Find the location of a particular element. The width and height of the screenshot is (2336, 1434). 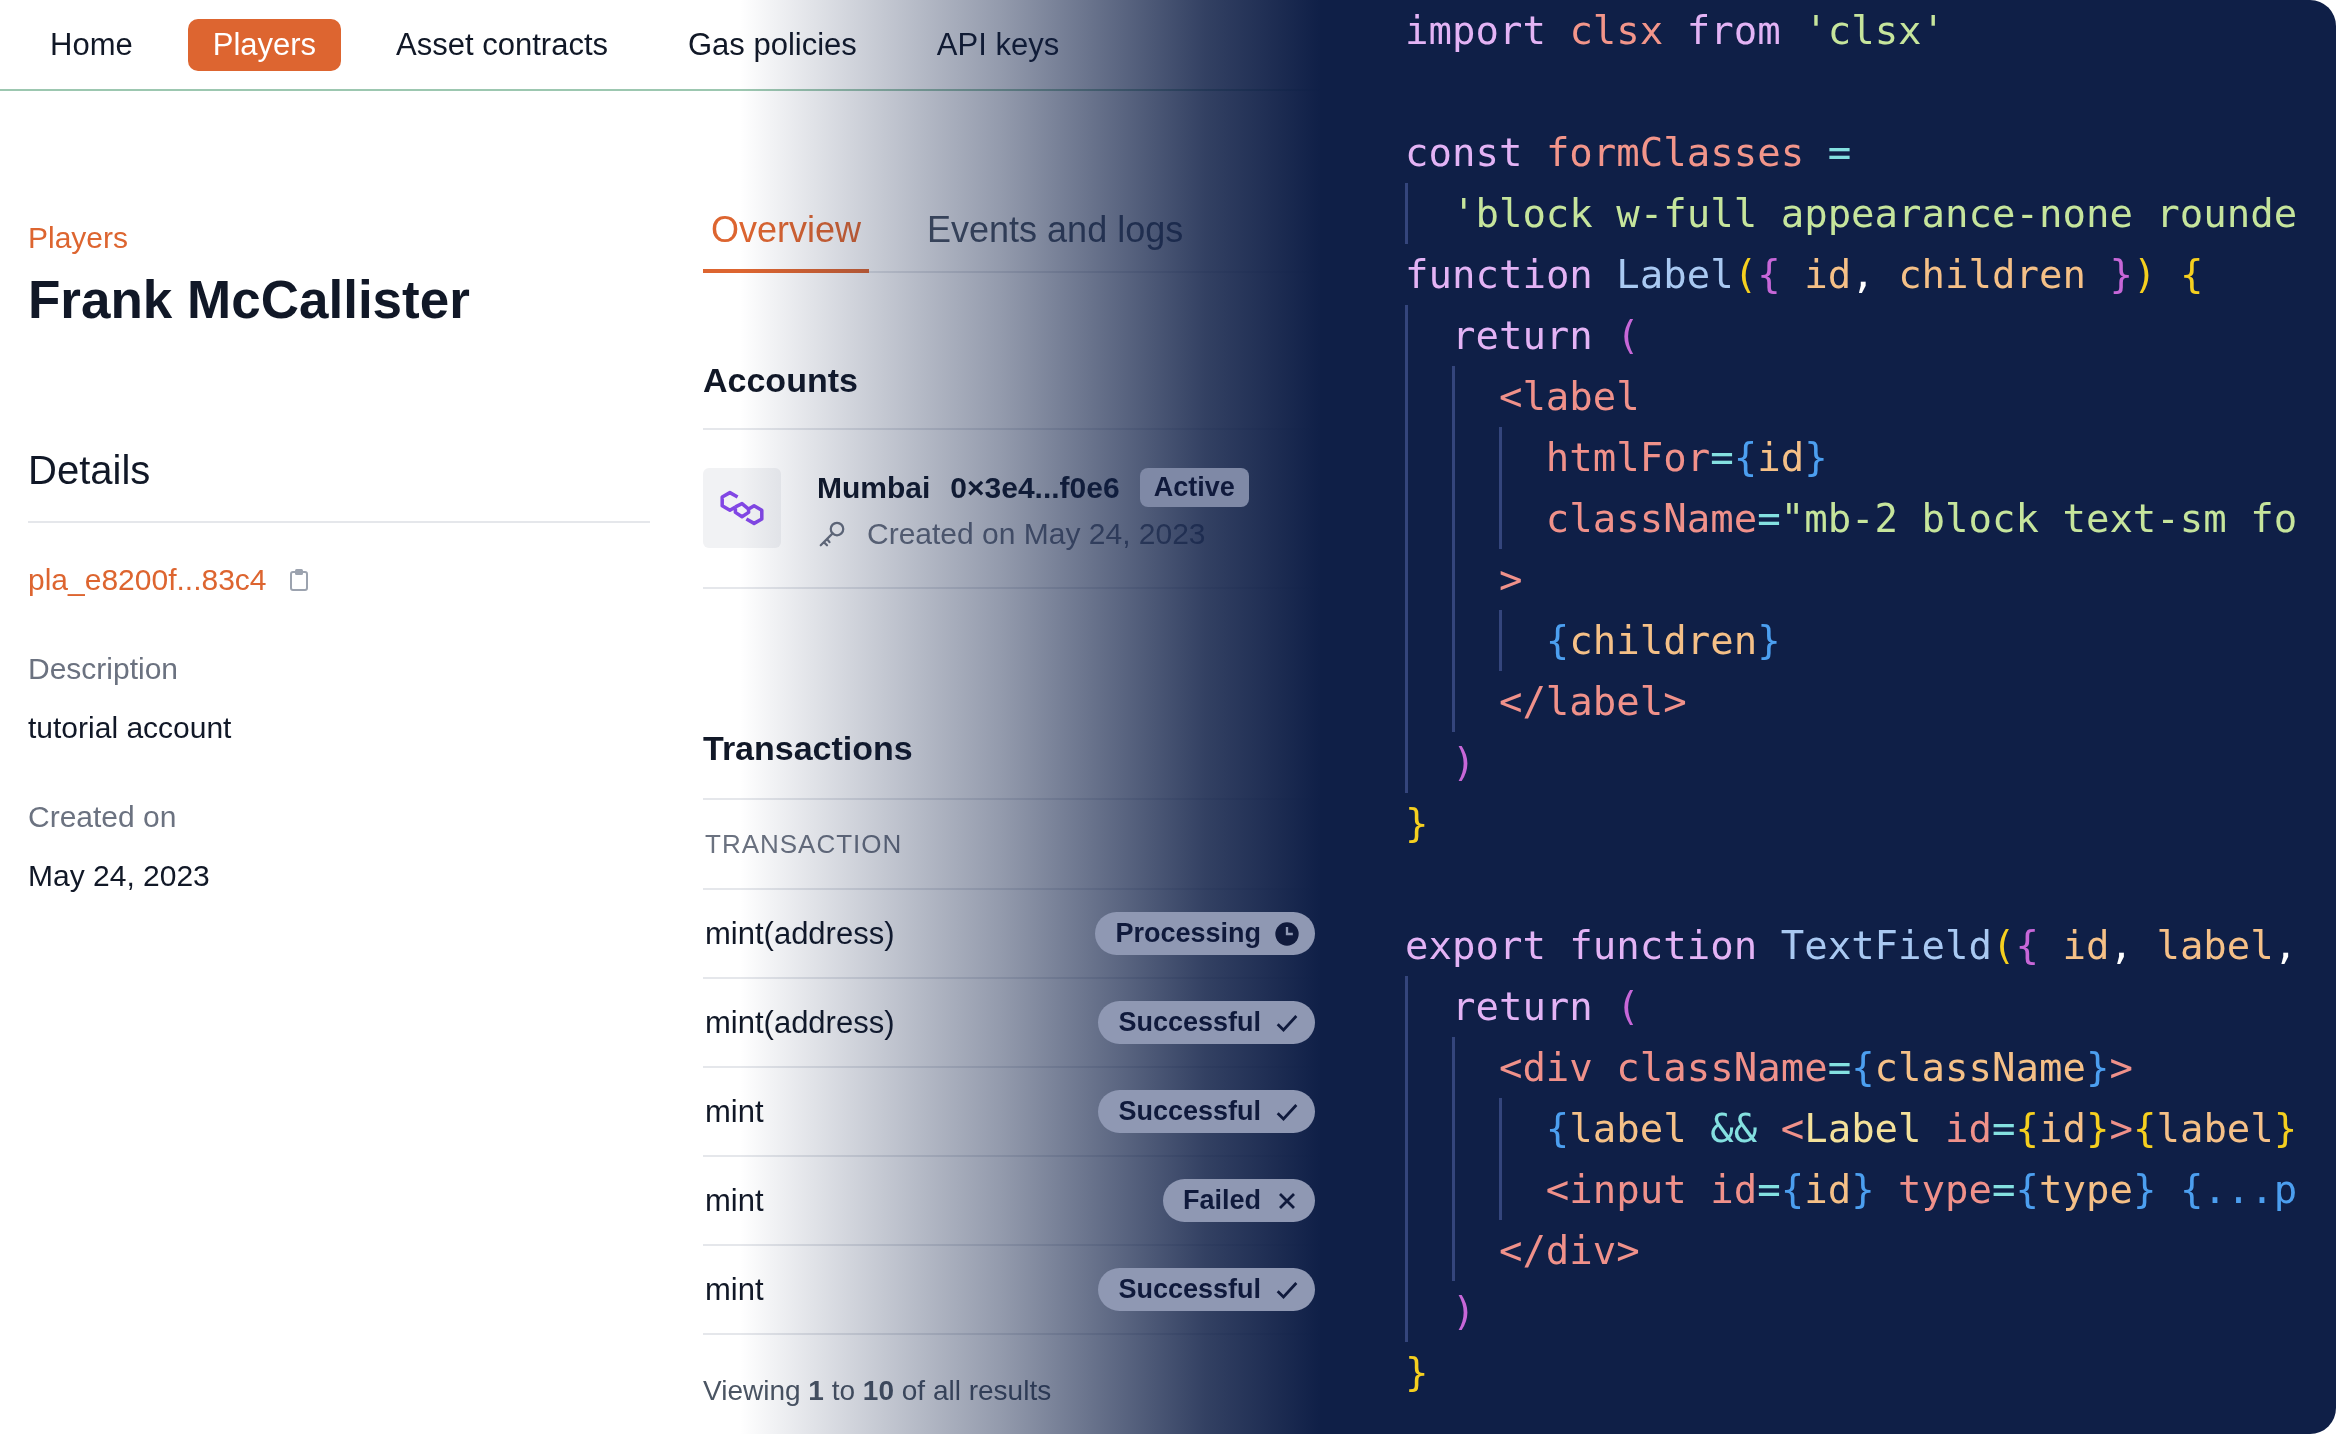

clipboard-icon is located at coordinates (298, 580).